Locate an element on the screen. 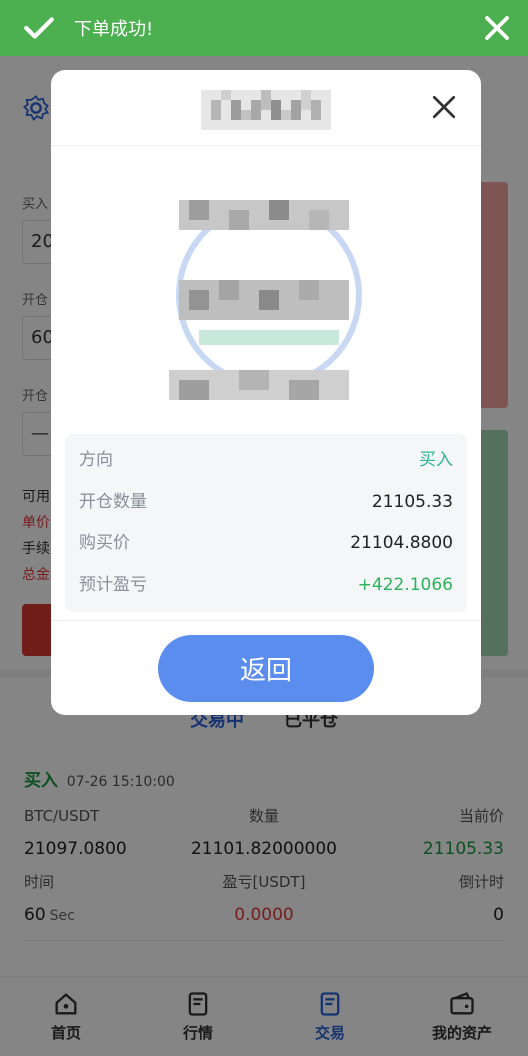 Image resolution: width=528 pixels, height=1056 pixels. check-icon is located at coordinates (39, 28).